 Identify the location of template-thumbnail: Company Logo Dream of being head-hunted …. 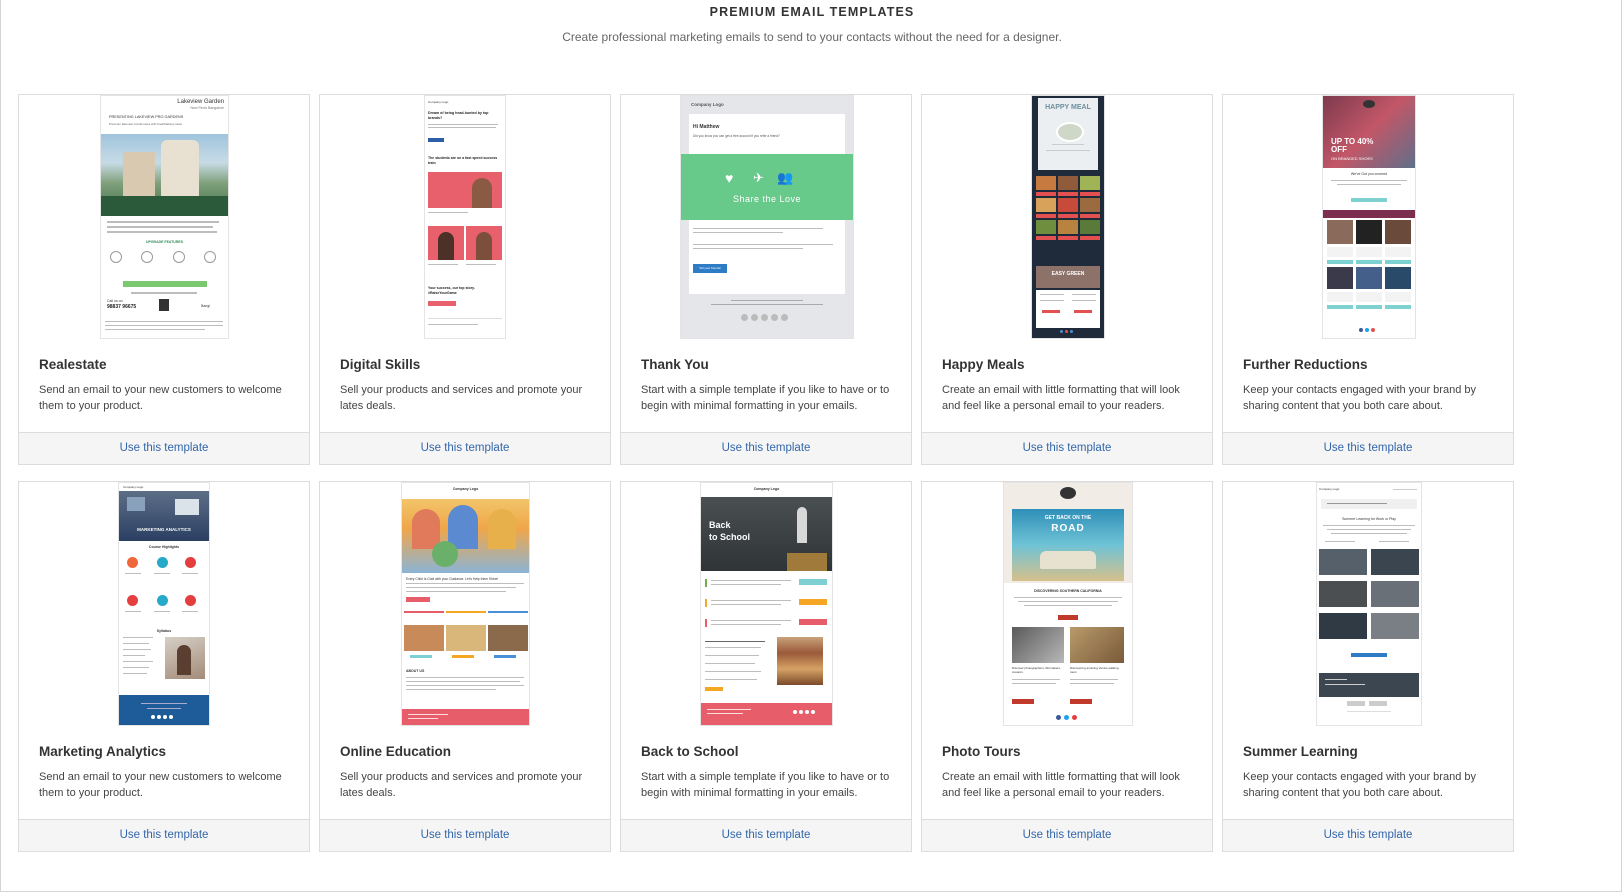
(465, 217).